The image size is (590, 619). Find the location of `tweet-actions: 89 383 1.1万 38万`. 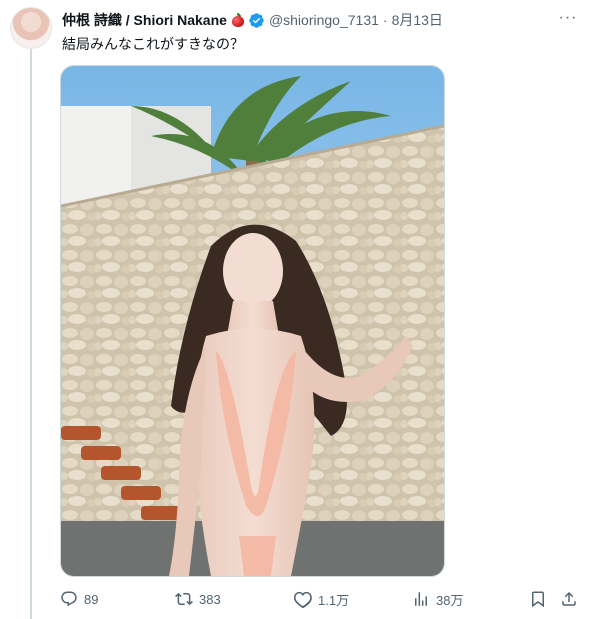

tweet-actions: 89 383 1.1万 38万 is located at coordinates (320, 599).